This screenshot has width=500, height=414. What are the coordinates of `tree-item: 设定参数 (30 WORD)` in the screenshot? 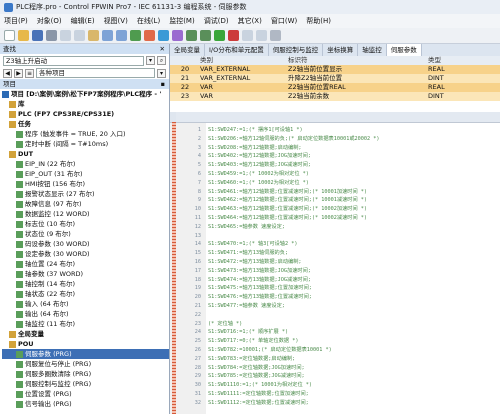 It's located at (85, 254).